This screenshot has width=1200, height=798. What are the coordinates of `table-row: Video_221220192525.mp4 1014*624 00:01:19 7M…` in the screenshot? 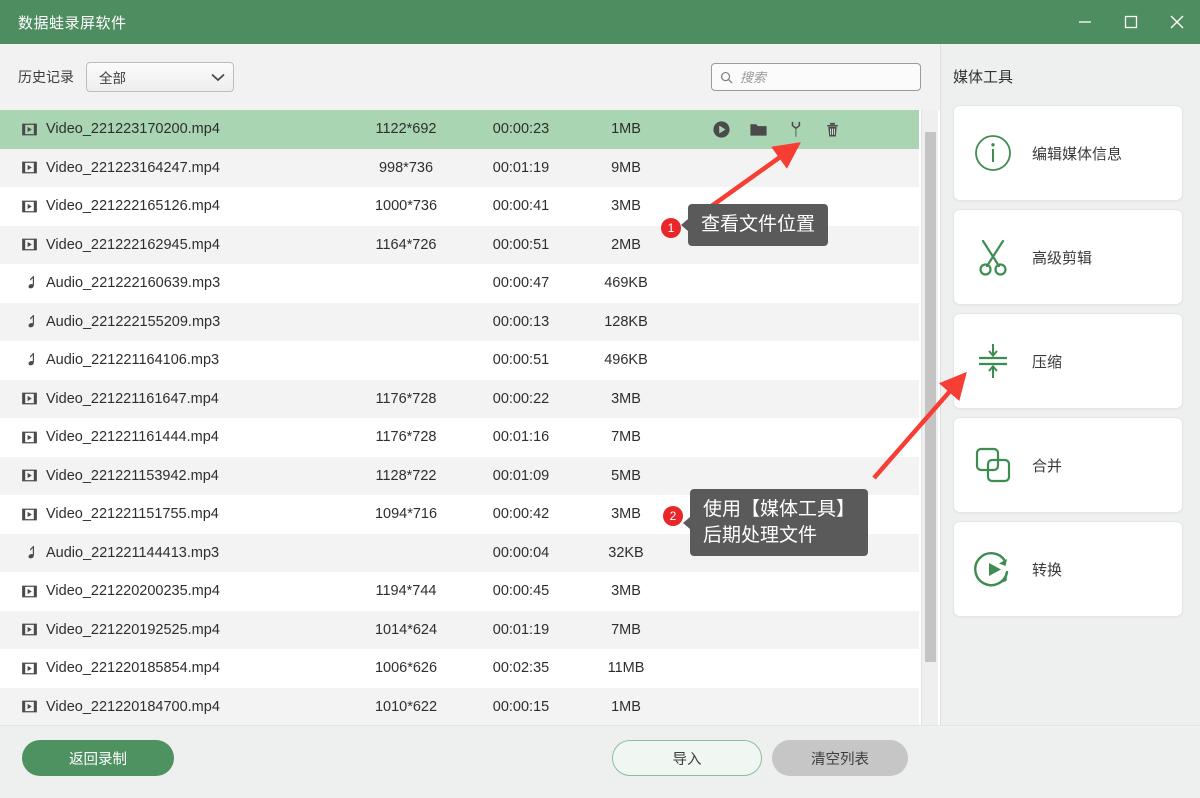 It's located at (459, 629).